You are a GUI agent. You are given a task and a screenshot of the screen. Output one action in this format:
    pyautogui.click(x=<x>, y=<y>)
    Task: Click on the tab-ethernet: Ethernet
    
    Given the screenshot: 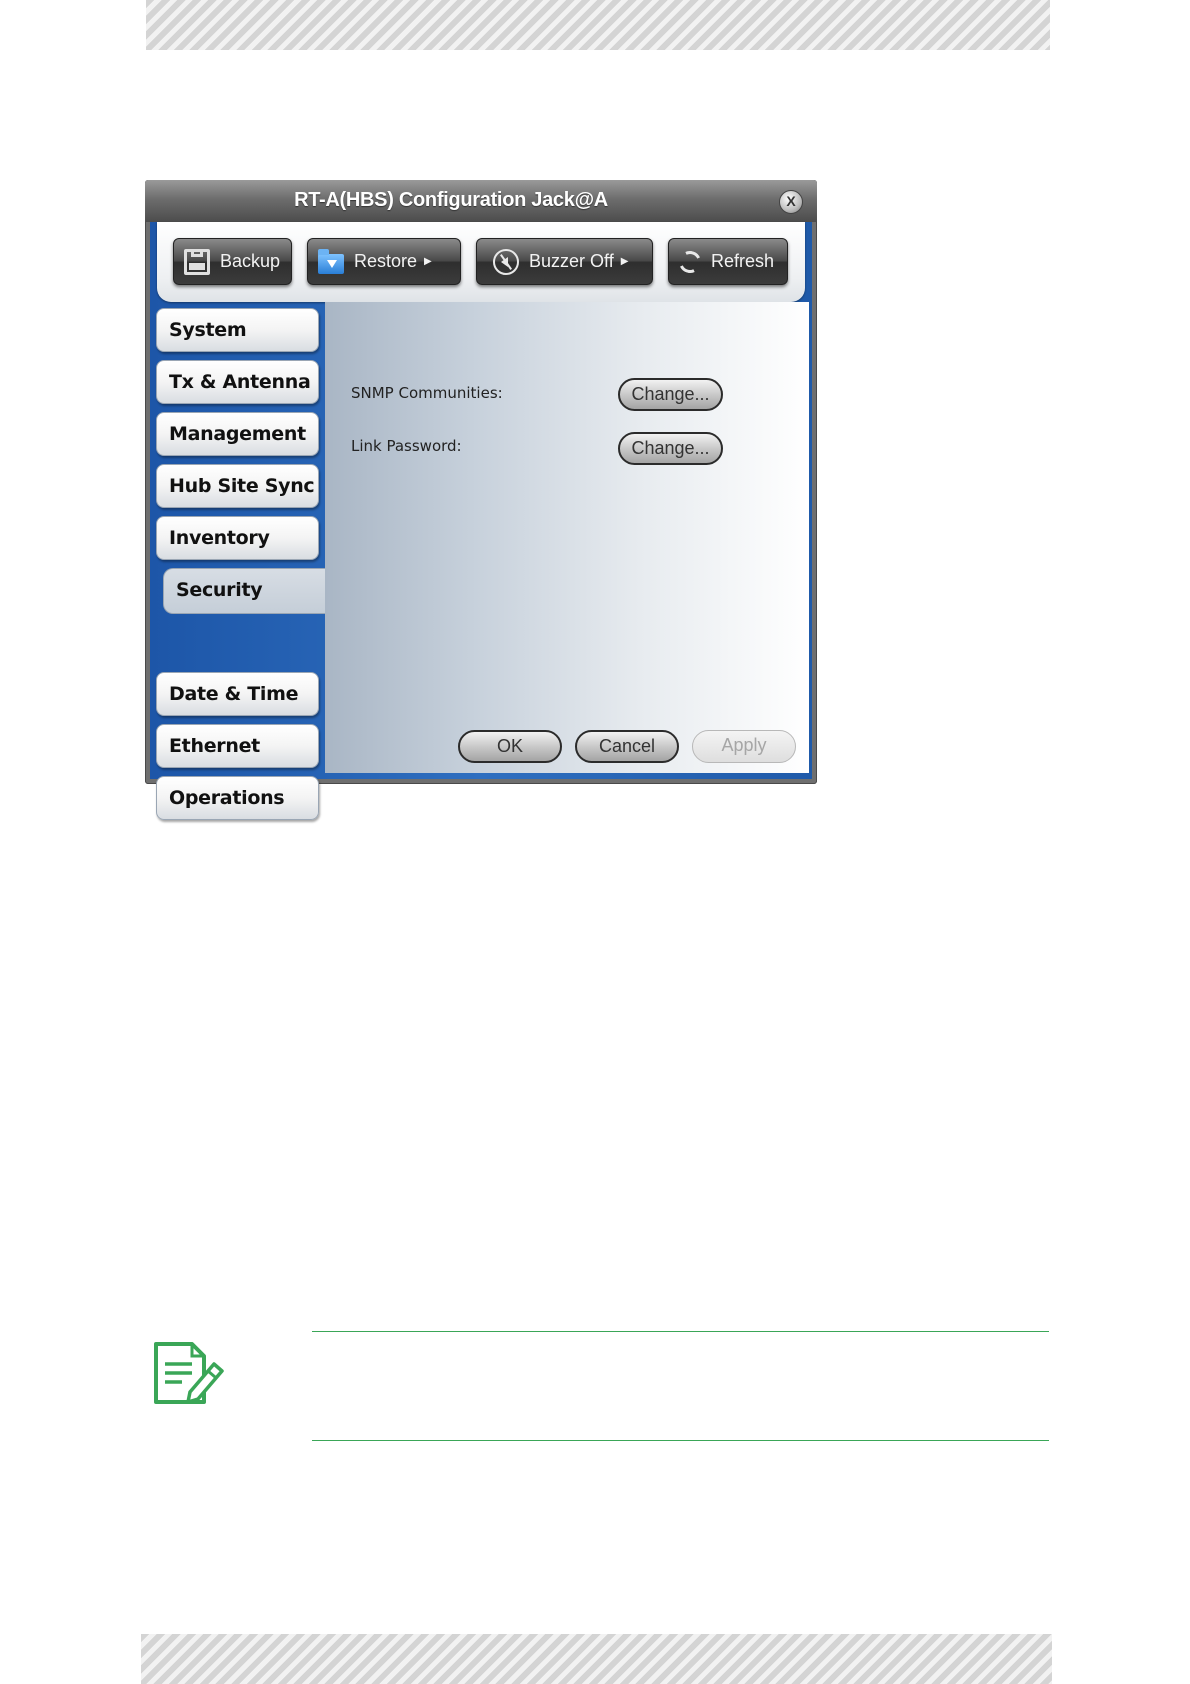 What is the action you would take?
    pyautogui.click(x=237, y=746)
    